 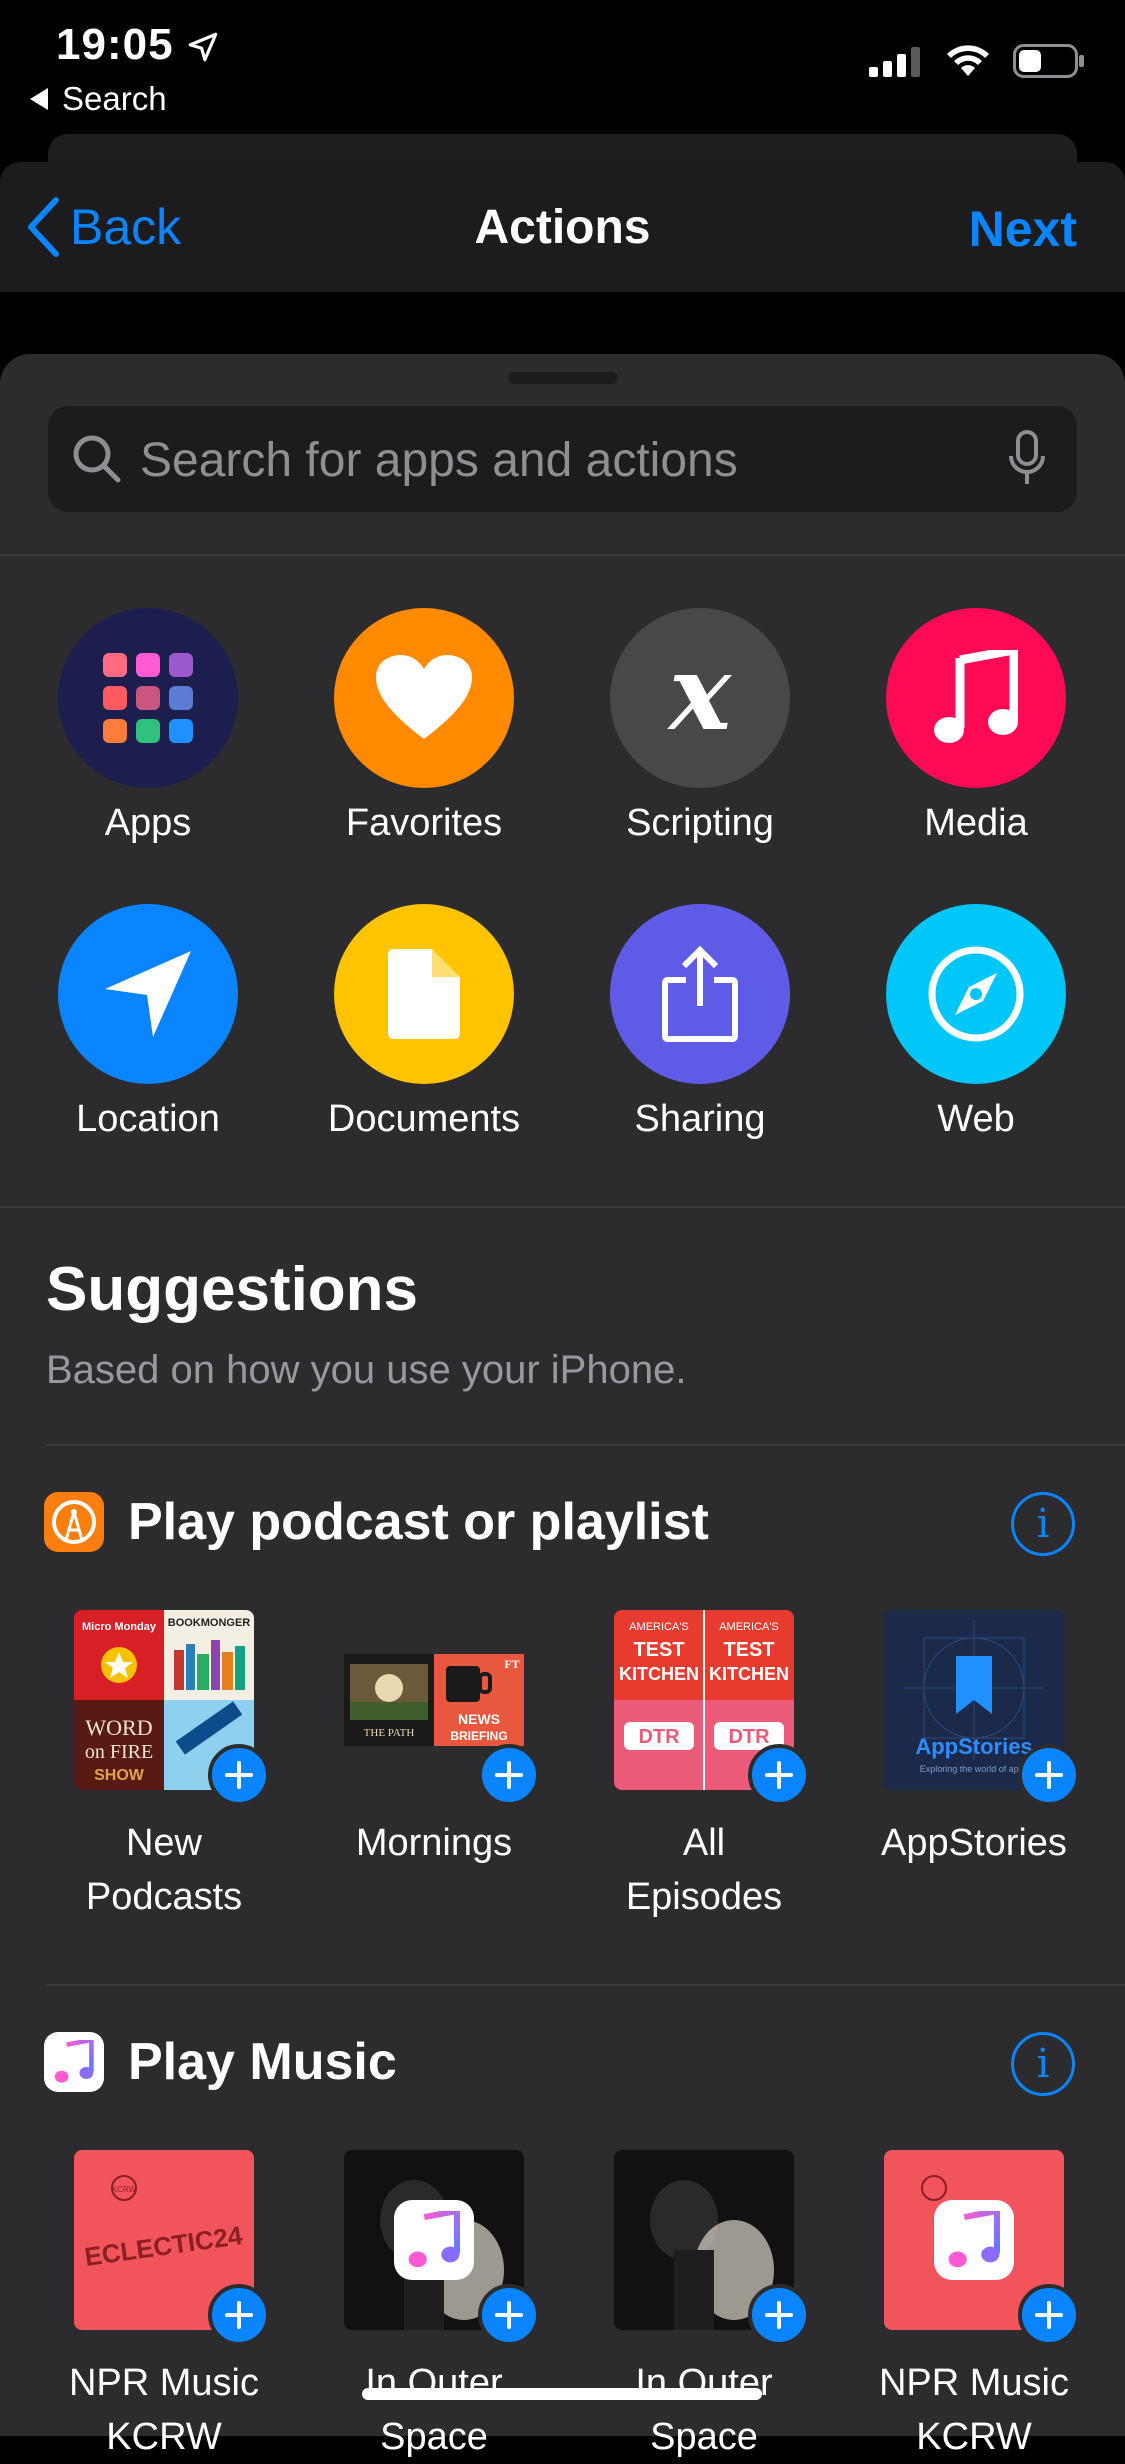 What do you see at coordinates (424, 698) in the screenshot?
I see `heart-icon` at bounding box center [424, 698].